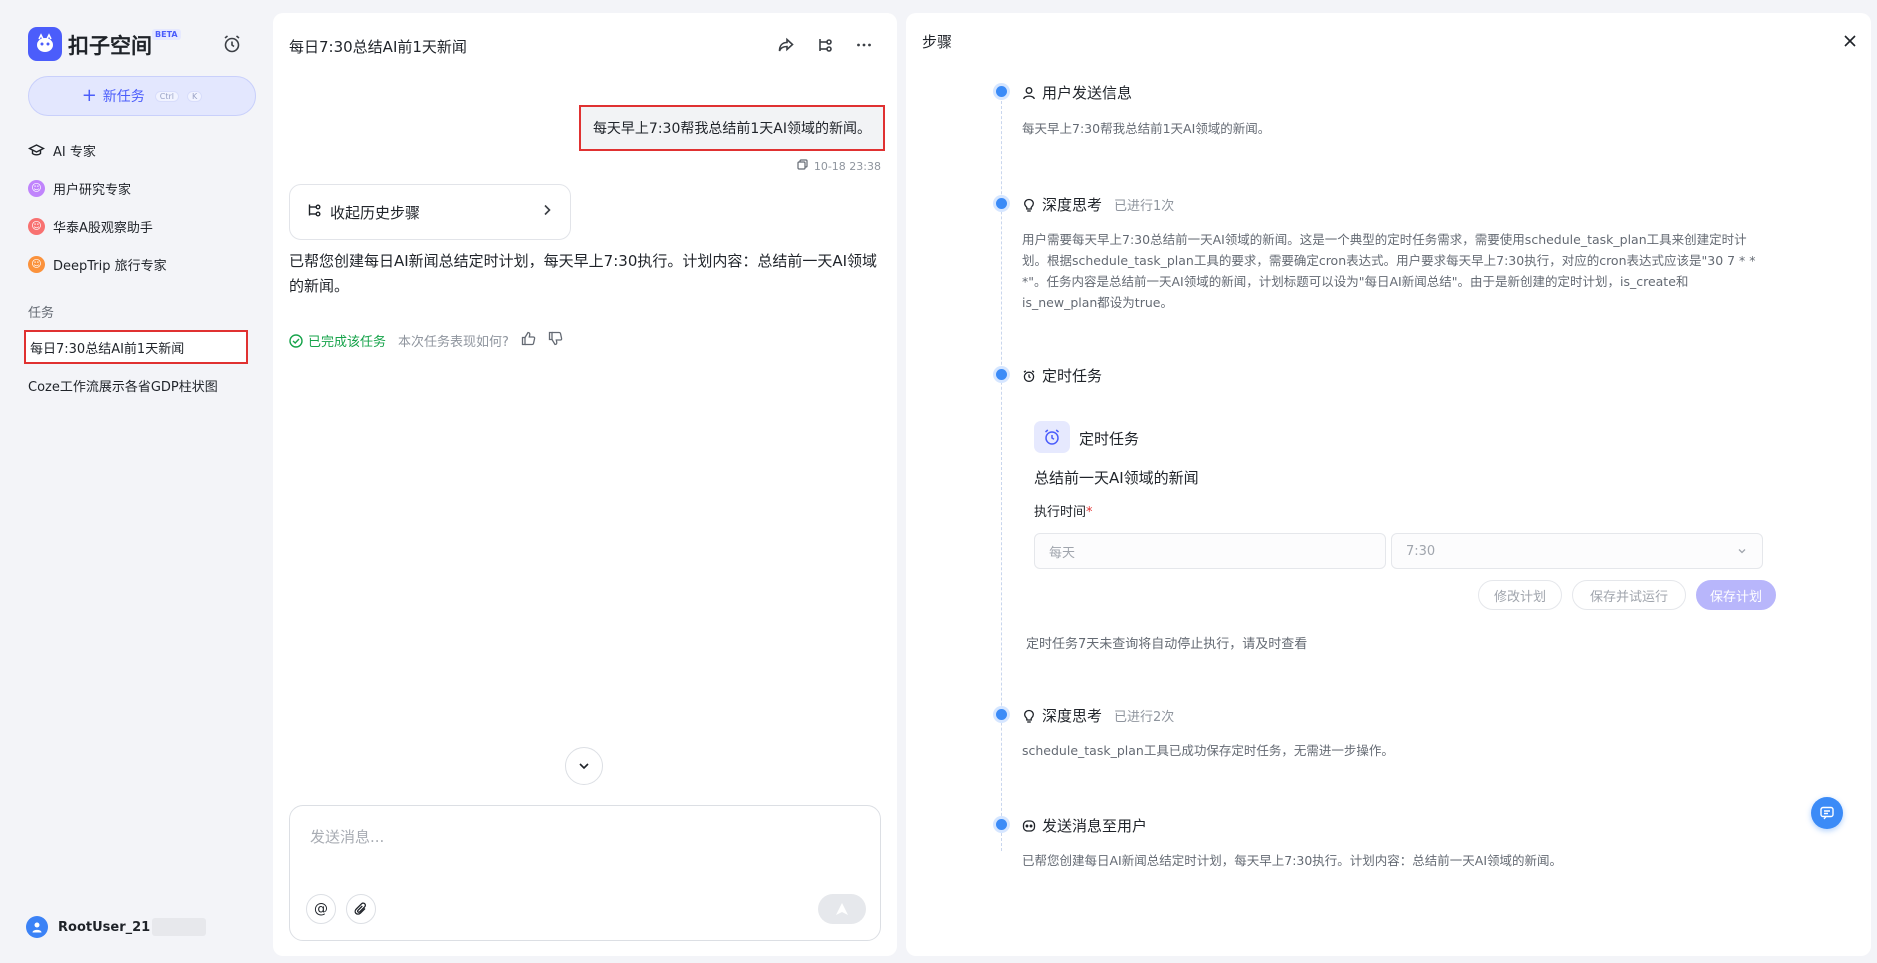  I want to click on sidebar-item-label: DeepTrip 旅行专家, so click(110, 266).